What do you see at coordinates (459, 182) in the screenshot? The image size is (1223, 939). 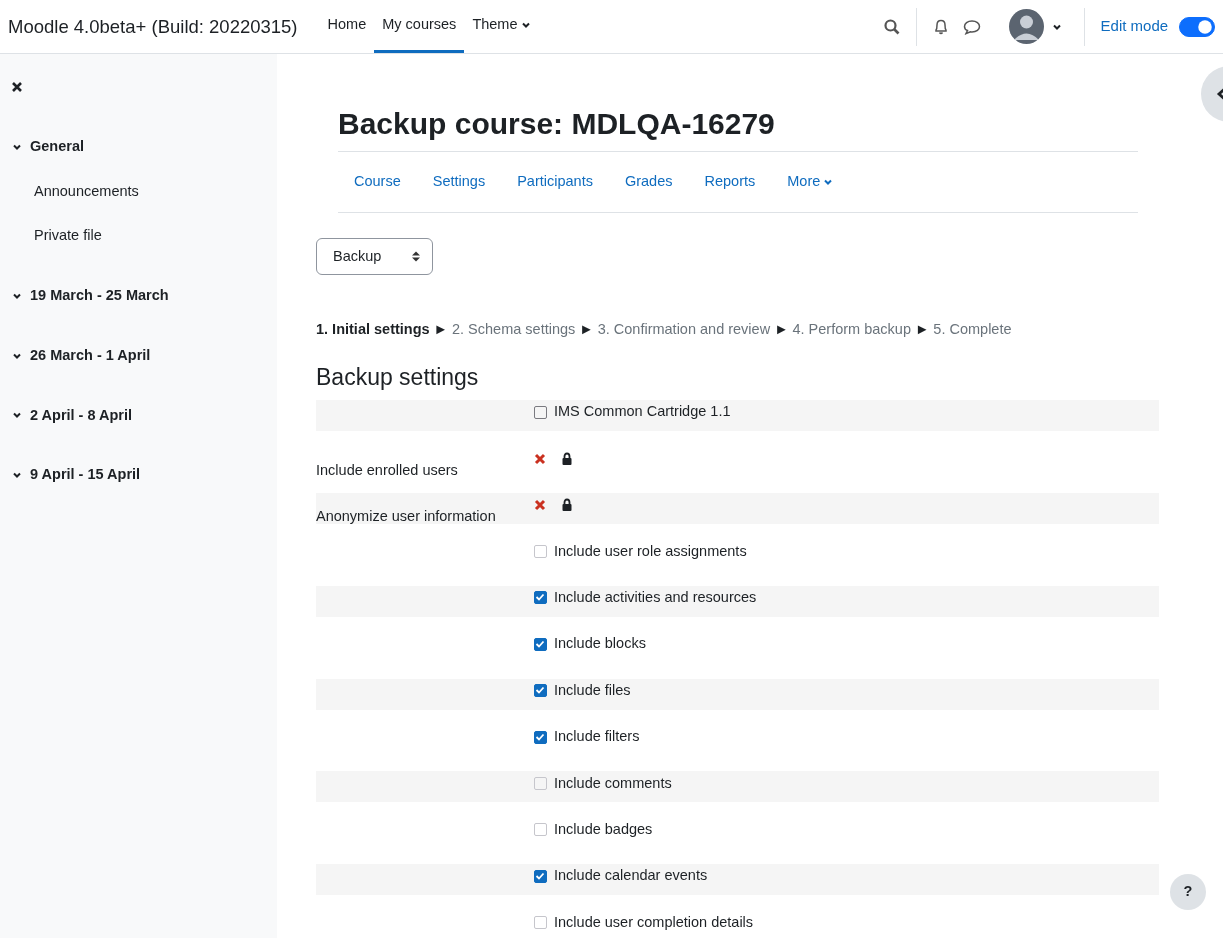 I see `secondary-nav-link: Settings` at bounding box center [459, 182].